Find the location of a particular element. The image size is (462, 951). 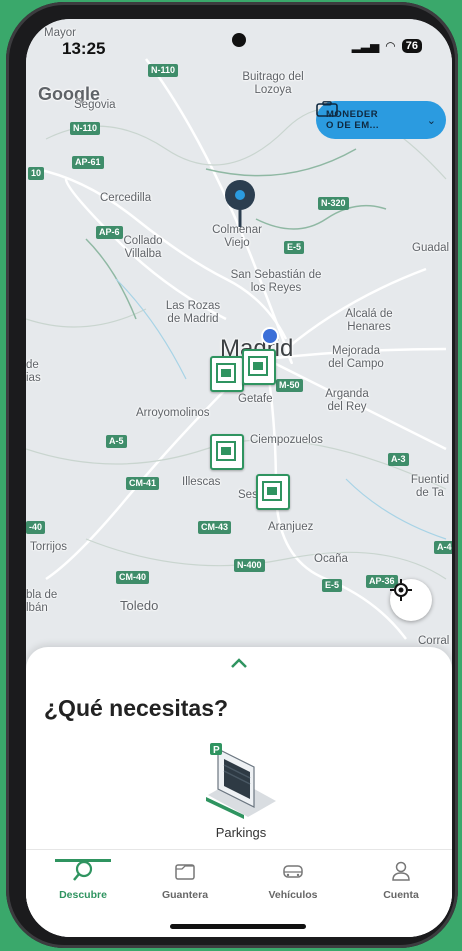

locate-me-button is located at coordinates (411, 600).